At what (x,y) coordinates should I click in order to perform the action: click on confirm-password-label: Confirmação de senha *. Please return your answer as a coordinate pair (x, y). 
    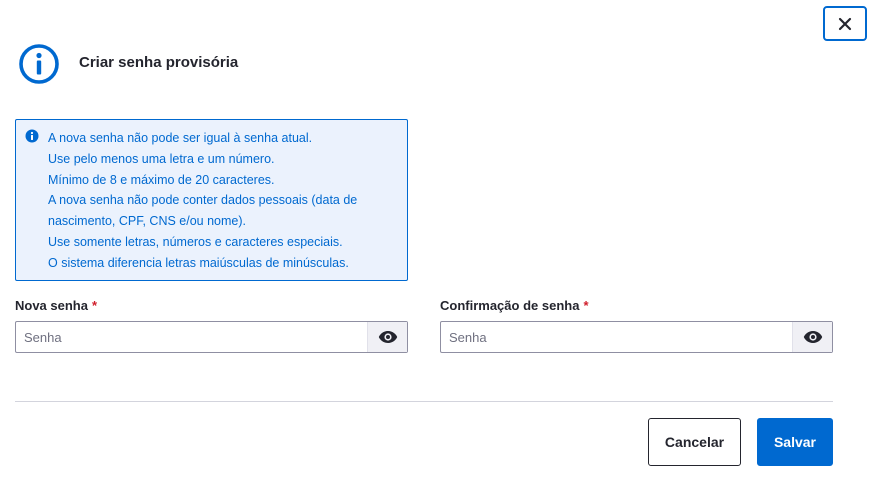
    Looking at the image, I should click on (636, 306).